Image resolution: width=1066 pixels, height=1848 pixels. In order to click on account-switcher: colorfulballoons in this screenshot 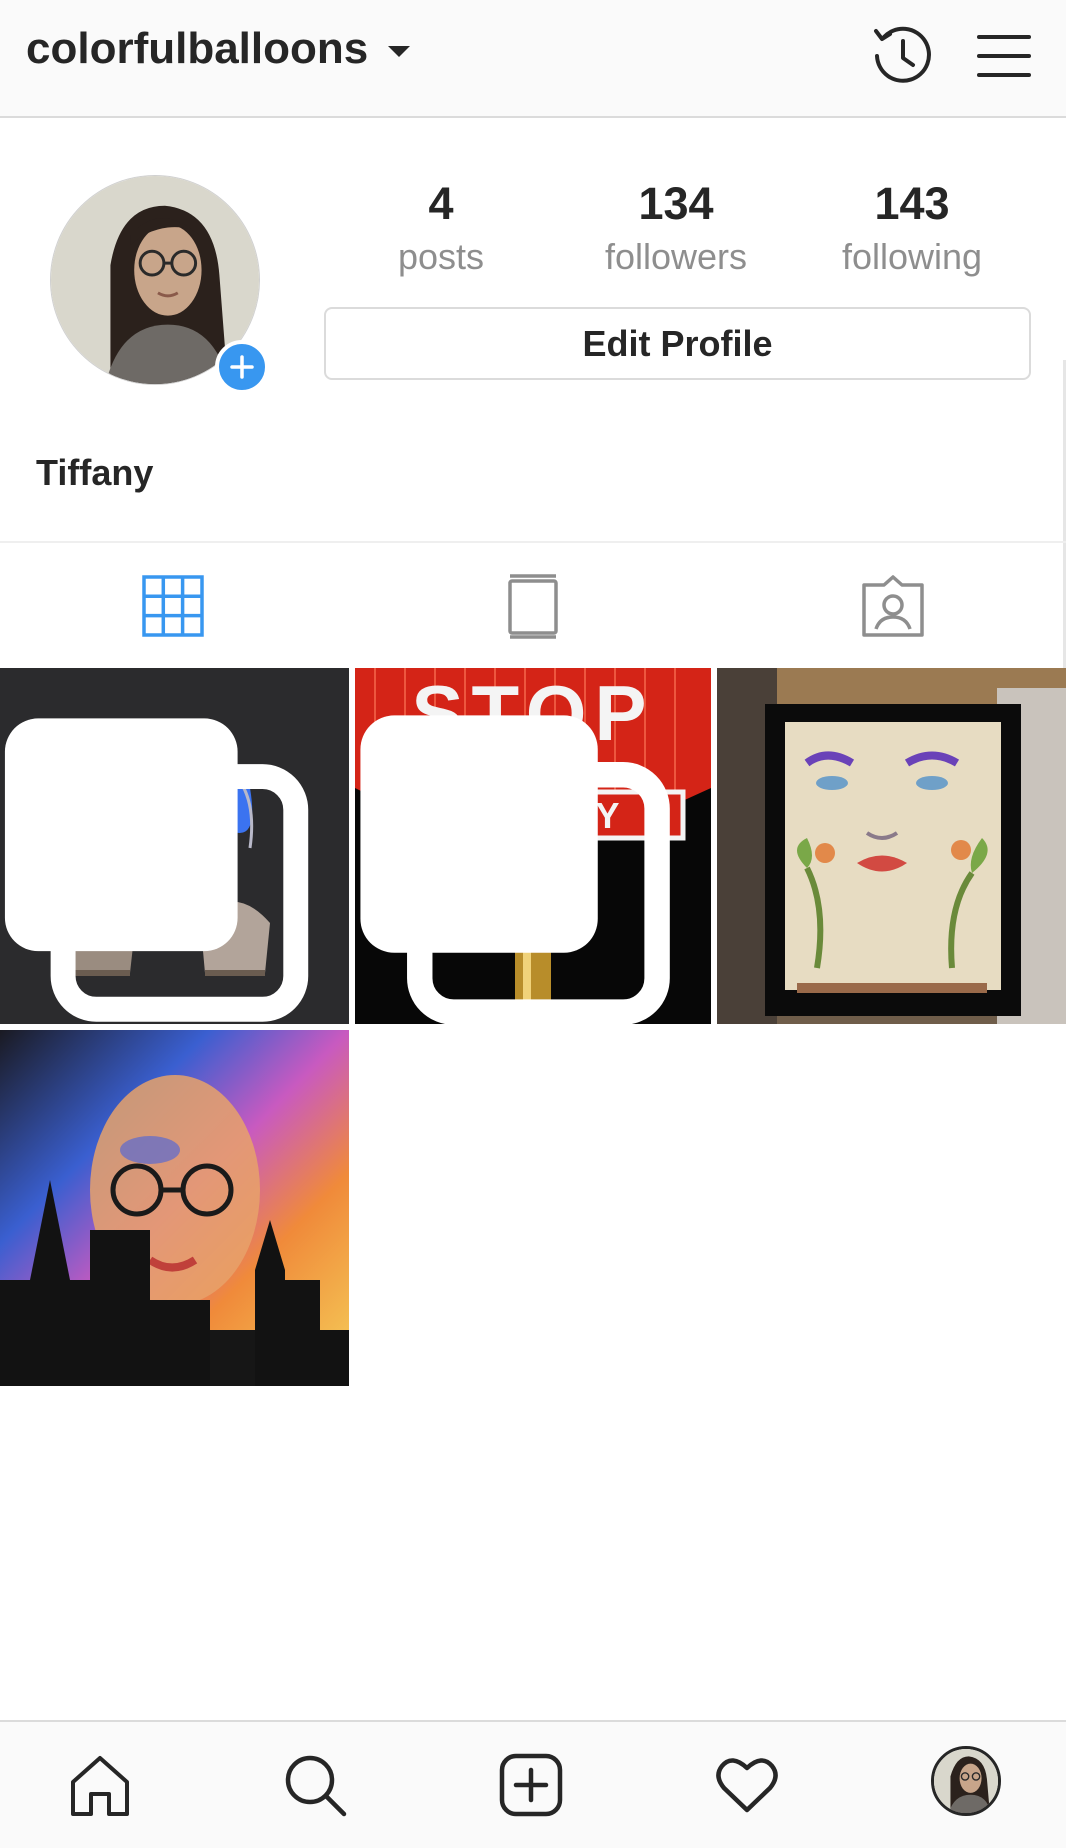, I will do `click(218, 49)`.